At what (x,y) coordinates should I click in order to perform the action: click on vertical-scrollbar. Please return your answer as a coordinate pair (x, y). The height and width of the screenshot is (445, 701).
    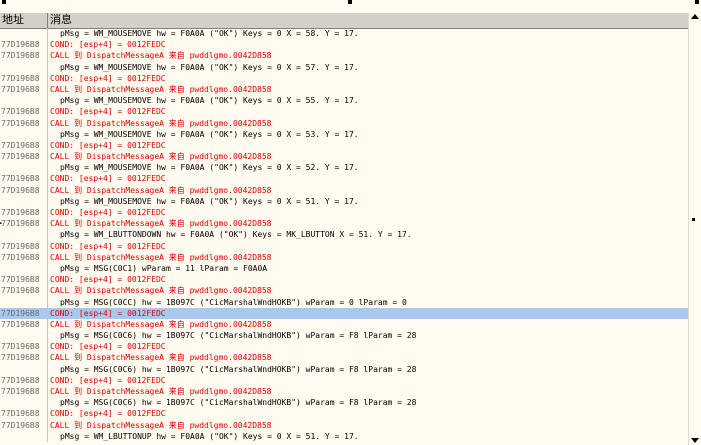
    Looking at the image, I should click on (694, 228).